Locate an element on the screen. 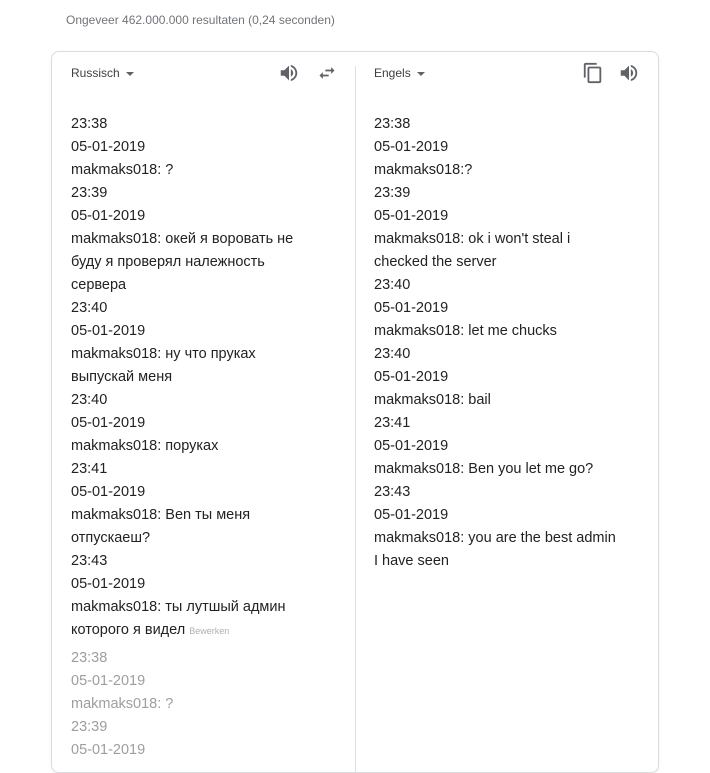 This screenshot has width=710, height=773. copy-icon is located at coordinates (593, 73).